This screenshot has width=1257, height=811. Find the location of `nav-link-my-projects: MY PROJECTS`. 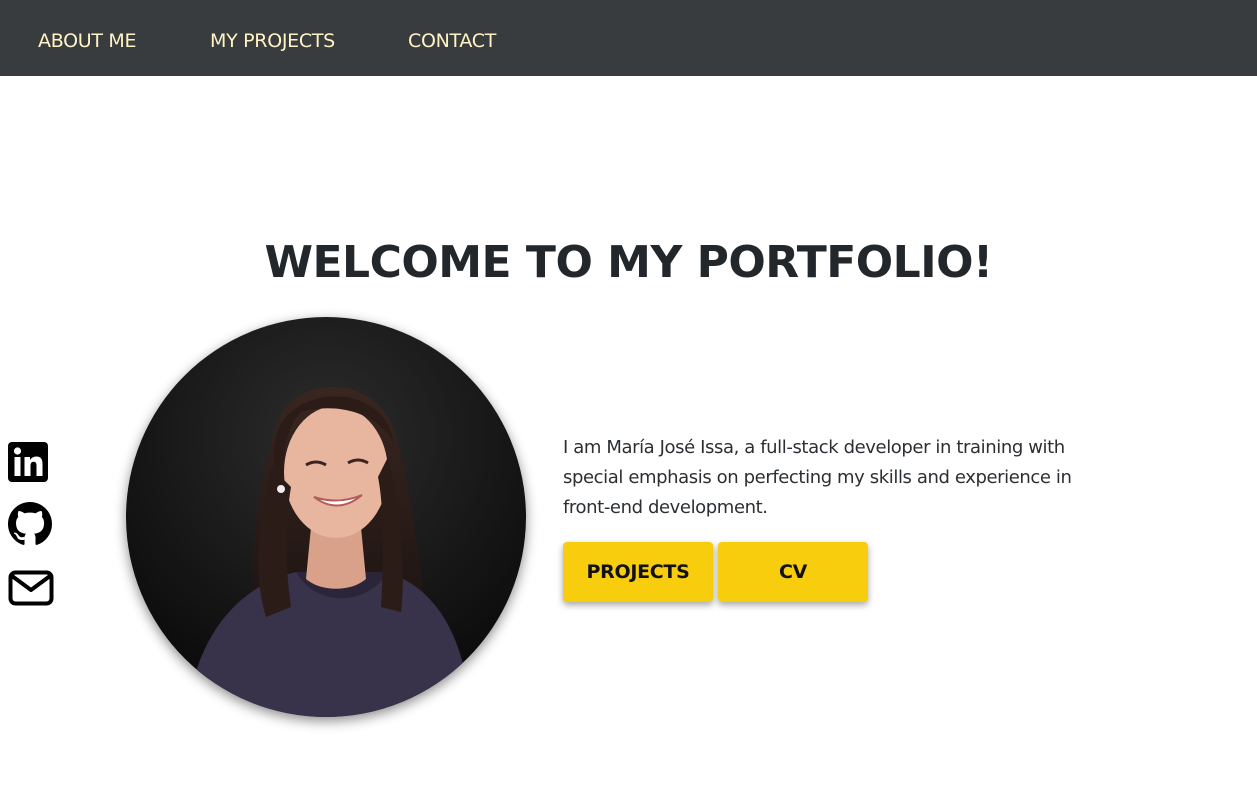

nav-link-my-projects: MY PROJECTS is located at coordinates (272, 41).